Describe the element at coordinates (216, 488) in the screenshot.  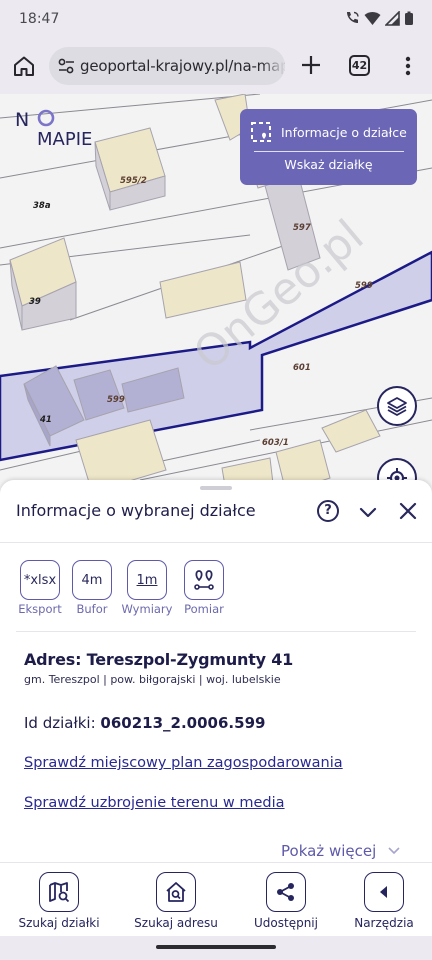
I see `sheet-drag-handle` at that location.